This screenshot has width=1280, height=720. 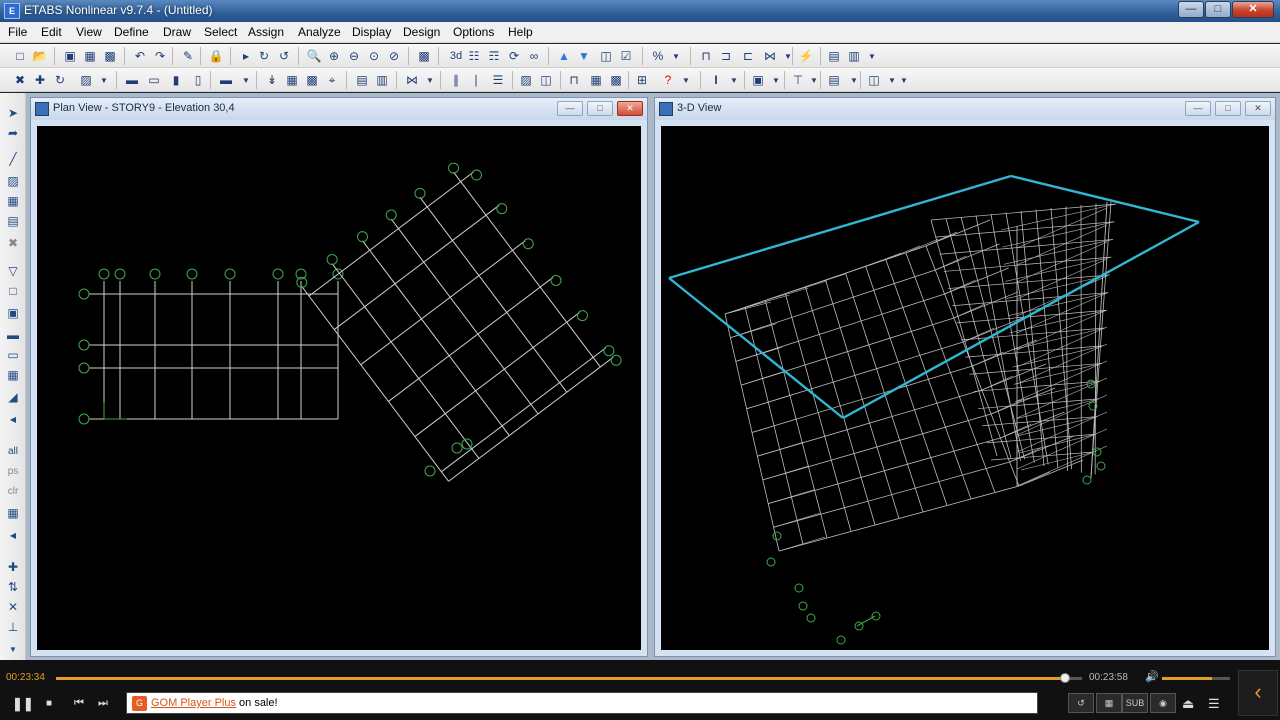 I want to click on pointer-icon: ▸, so click(x=246, y=56).